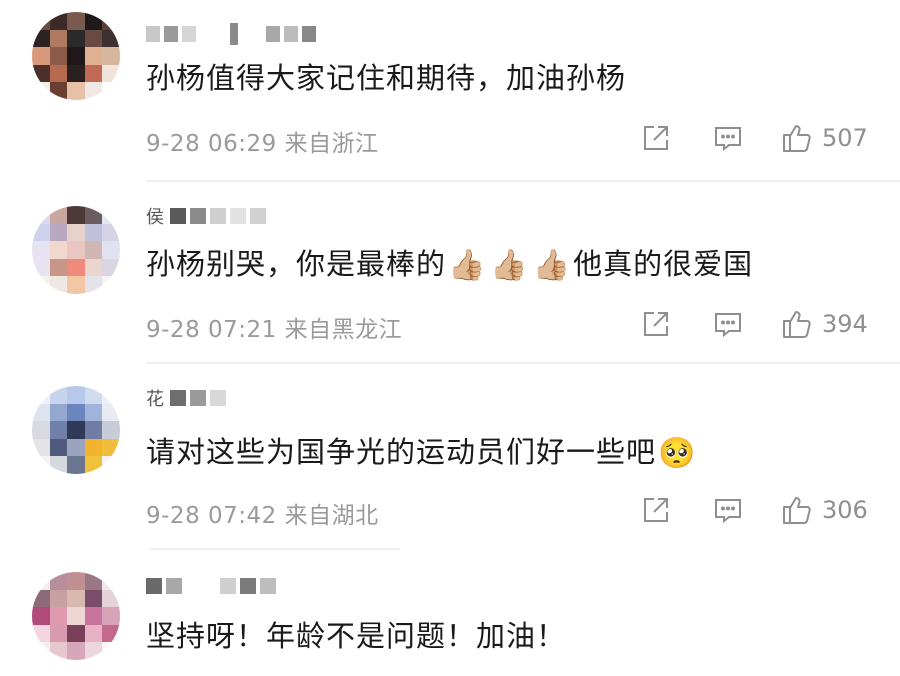 The height and width of the screenshot is (676, 900). I want to click on comment-actions: 507, so click(760, 138).